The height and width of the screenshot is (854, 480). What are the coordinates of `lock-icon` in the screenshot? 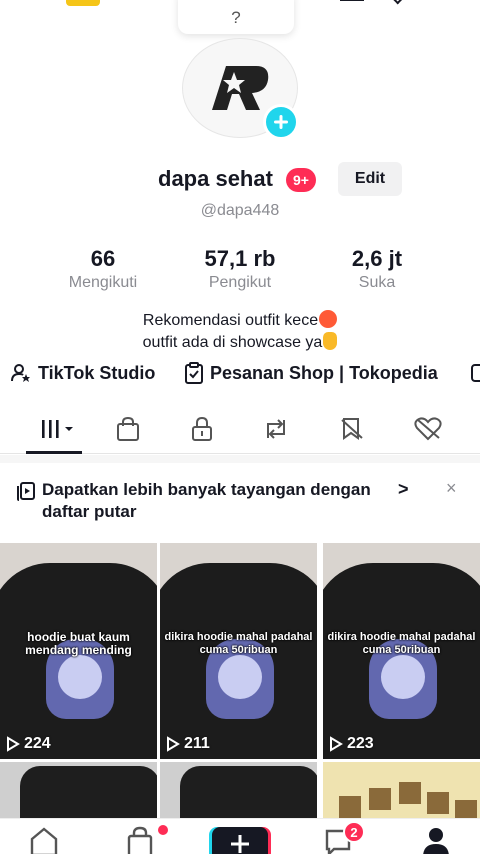 It's located at (202, 428).